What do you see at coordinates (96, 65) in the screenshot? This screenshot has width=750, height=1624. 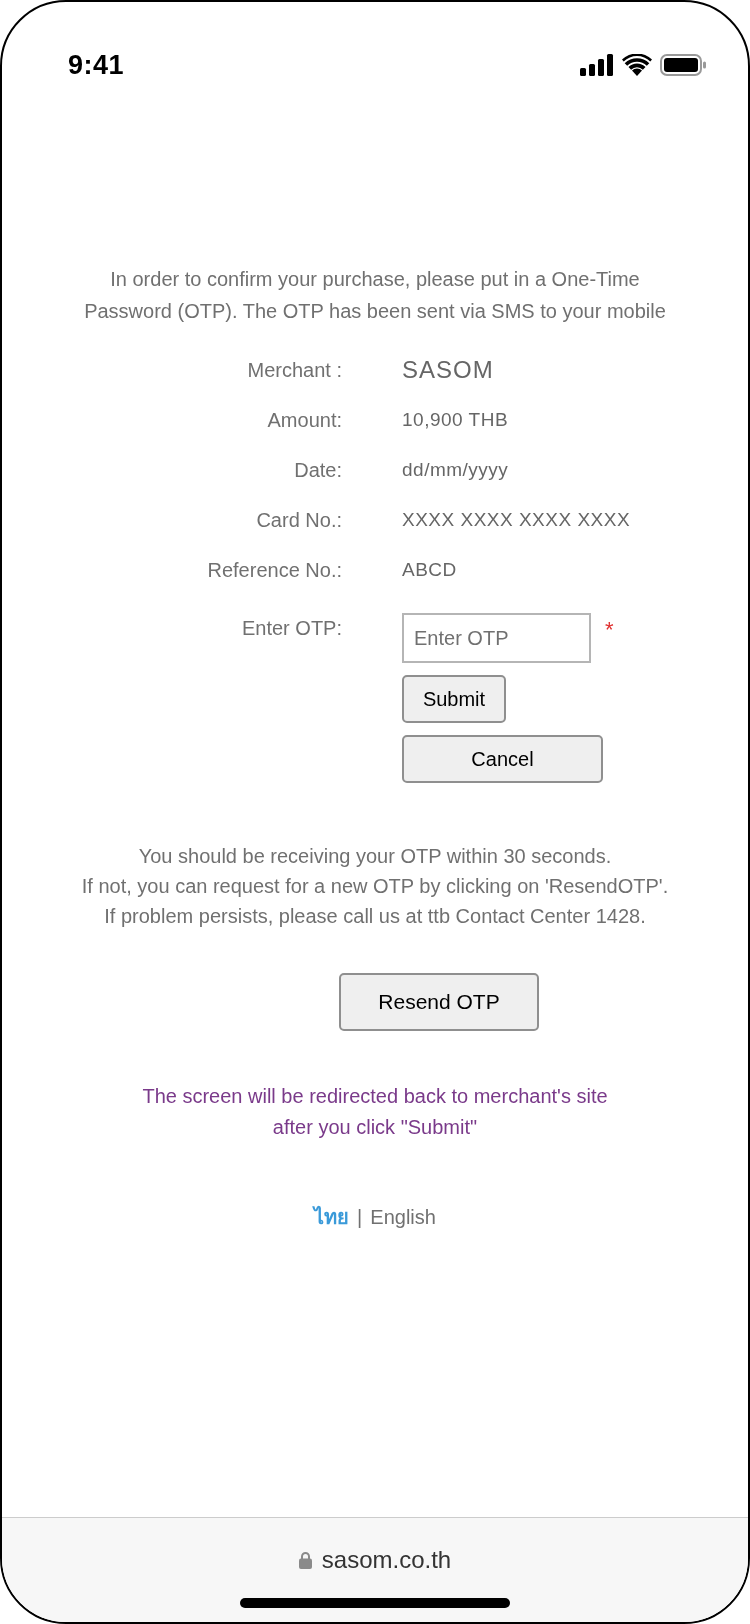 I see `clock: 9:41` at bounding box center [96, 65].